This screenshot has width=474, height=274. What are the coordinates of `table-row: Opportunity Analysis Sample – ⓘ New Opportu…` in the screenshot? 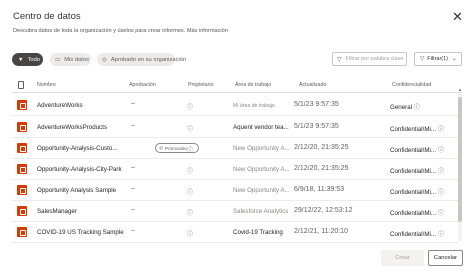 It's located at (235, 190).